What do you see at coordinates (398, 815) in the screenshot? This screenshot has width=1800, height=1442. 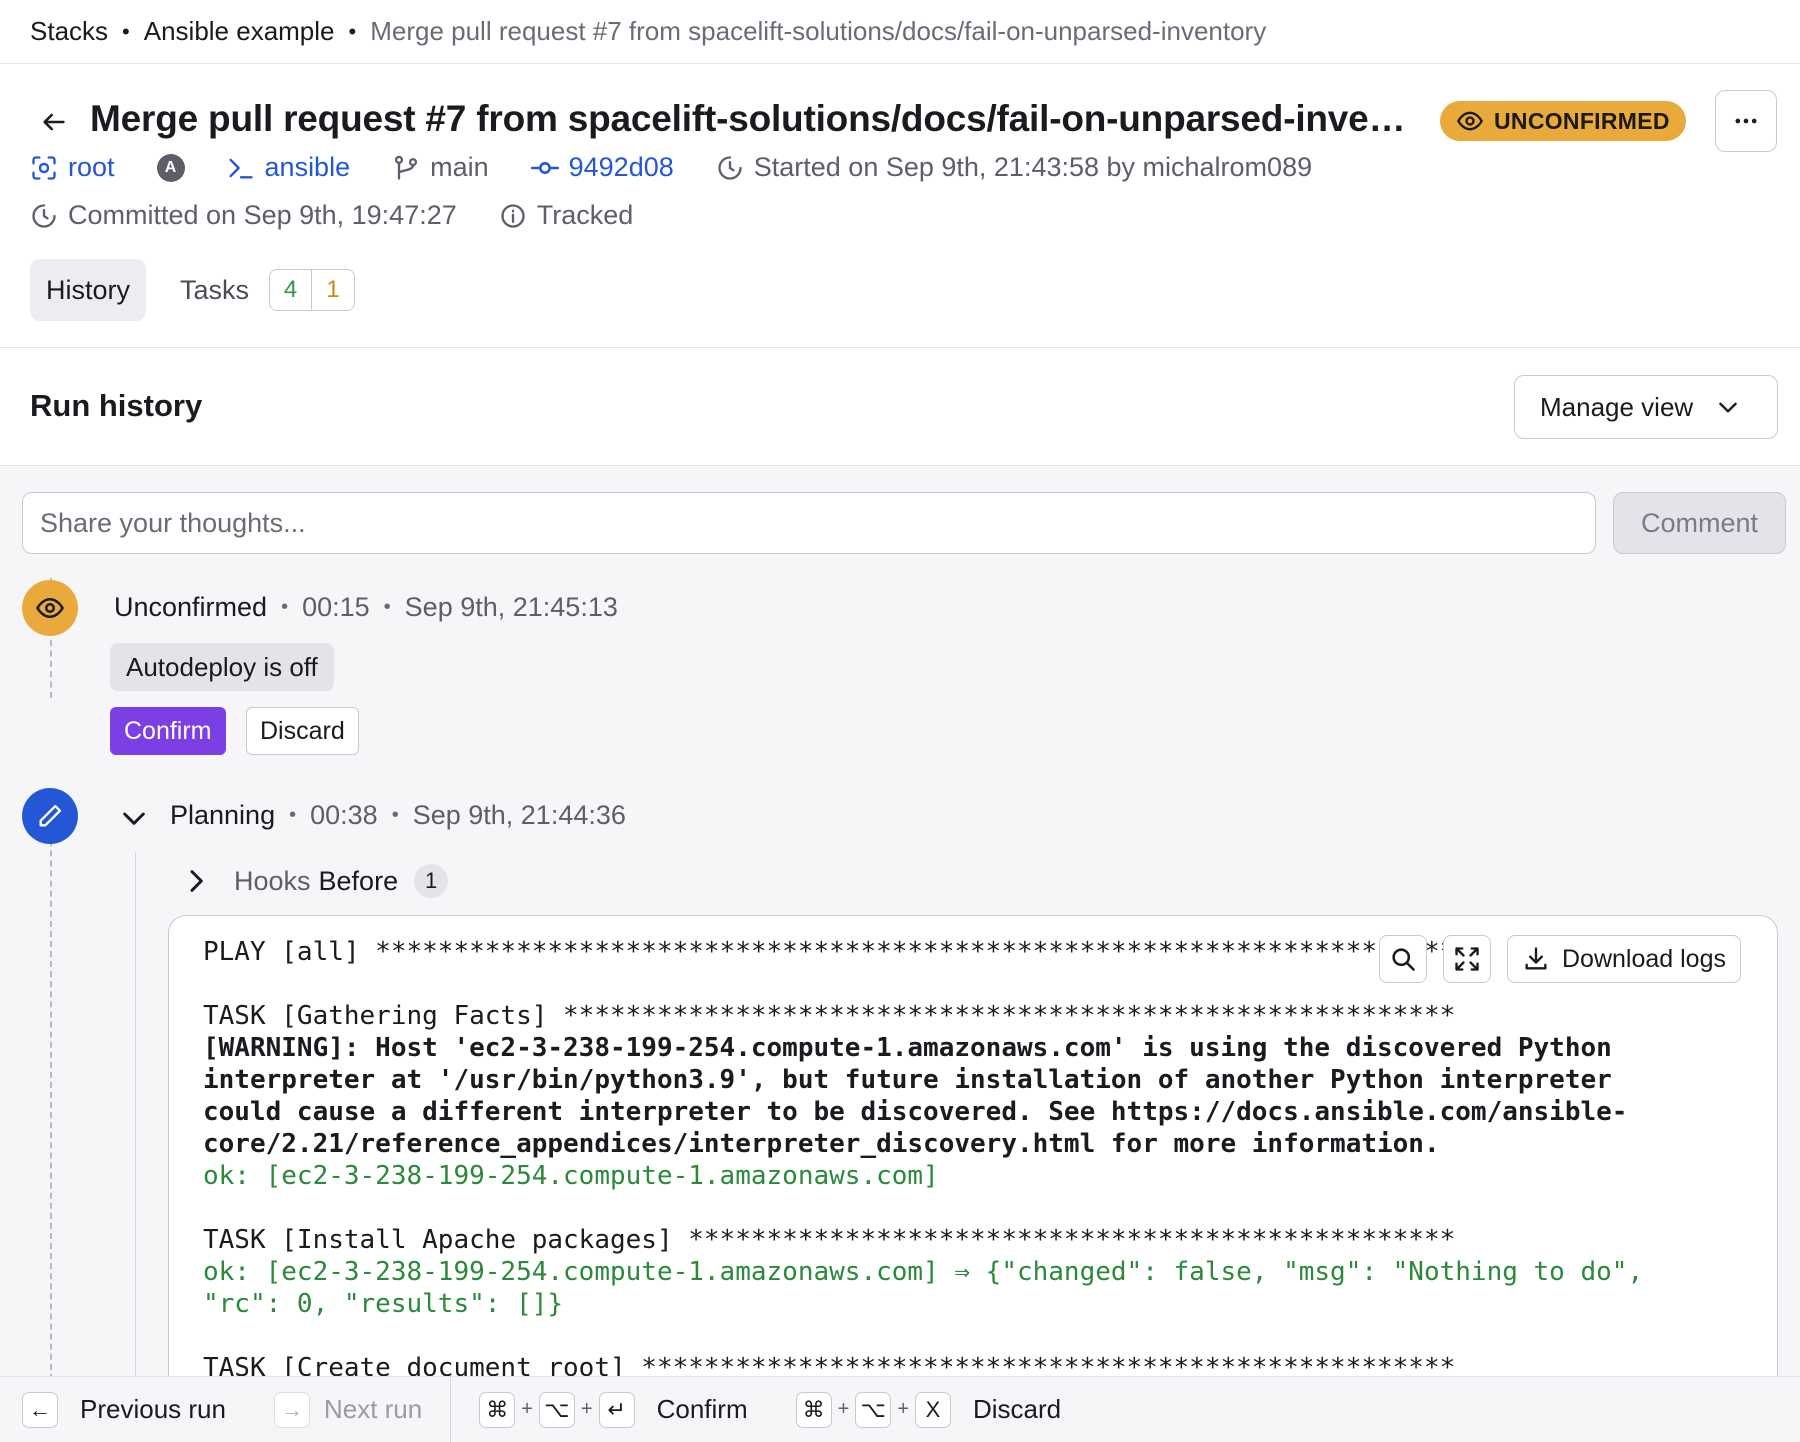 I see `planning-step-header: Planning • 00:38 • Sep 9th, 21:44:36` at bounding box center [398, 815].